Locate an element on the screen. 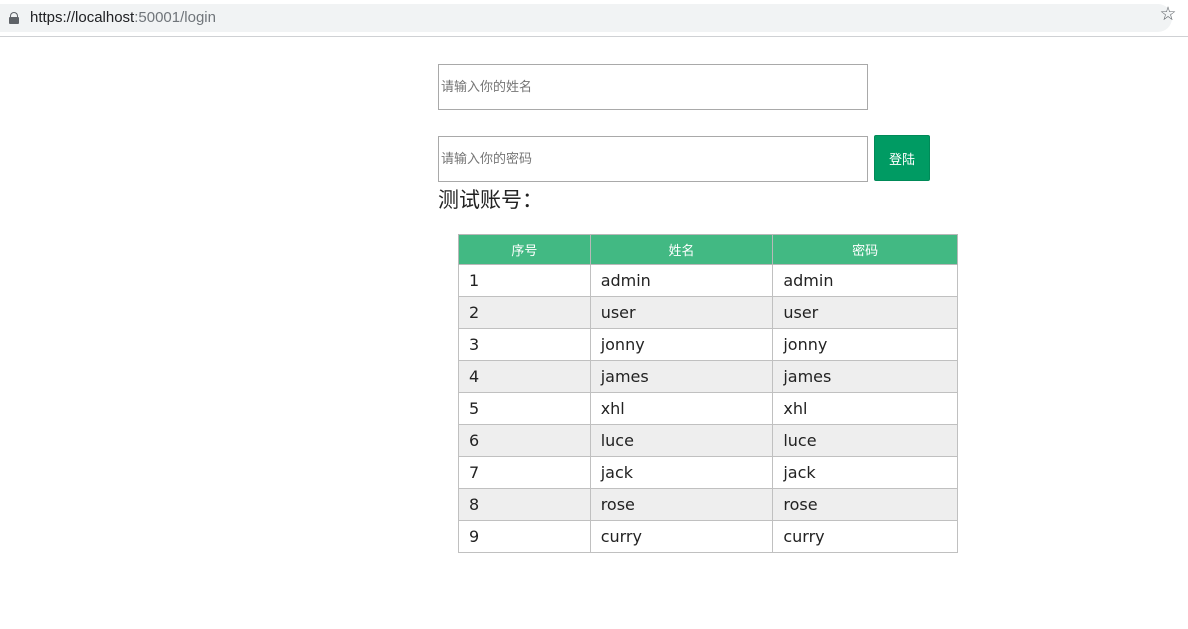 This screenshot has height=629, width=1188. table-row: 3 jonny jonny is located at coordinates (708, 344).